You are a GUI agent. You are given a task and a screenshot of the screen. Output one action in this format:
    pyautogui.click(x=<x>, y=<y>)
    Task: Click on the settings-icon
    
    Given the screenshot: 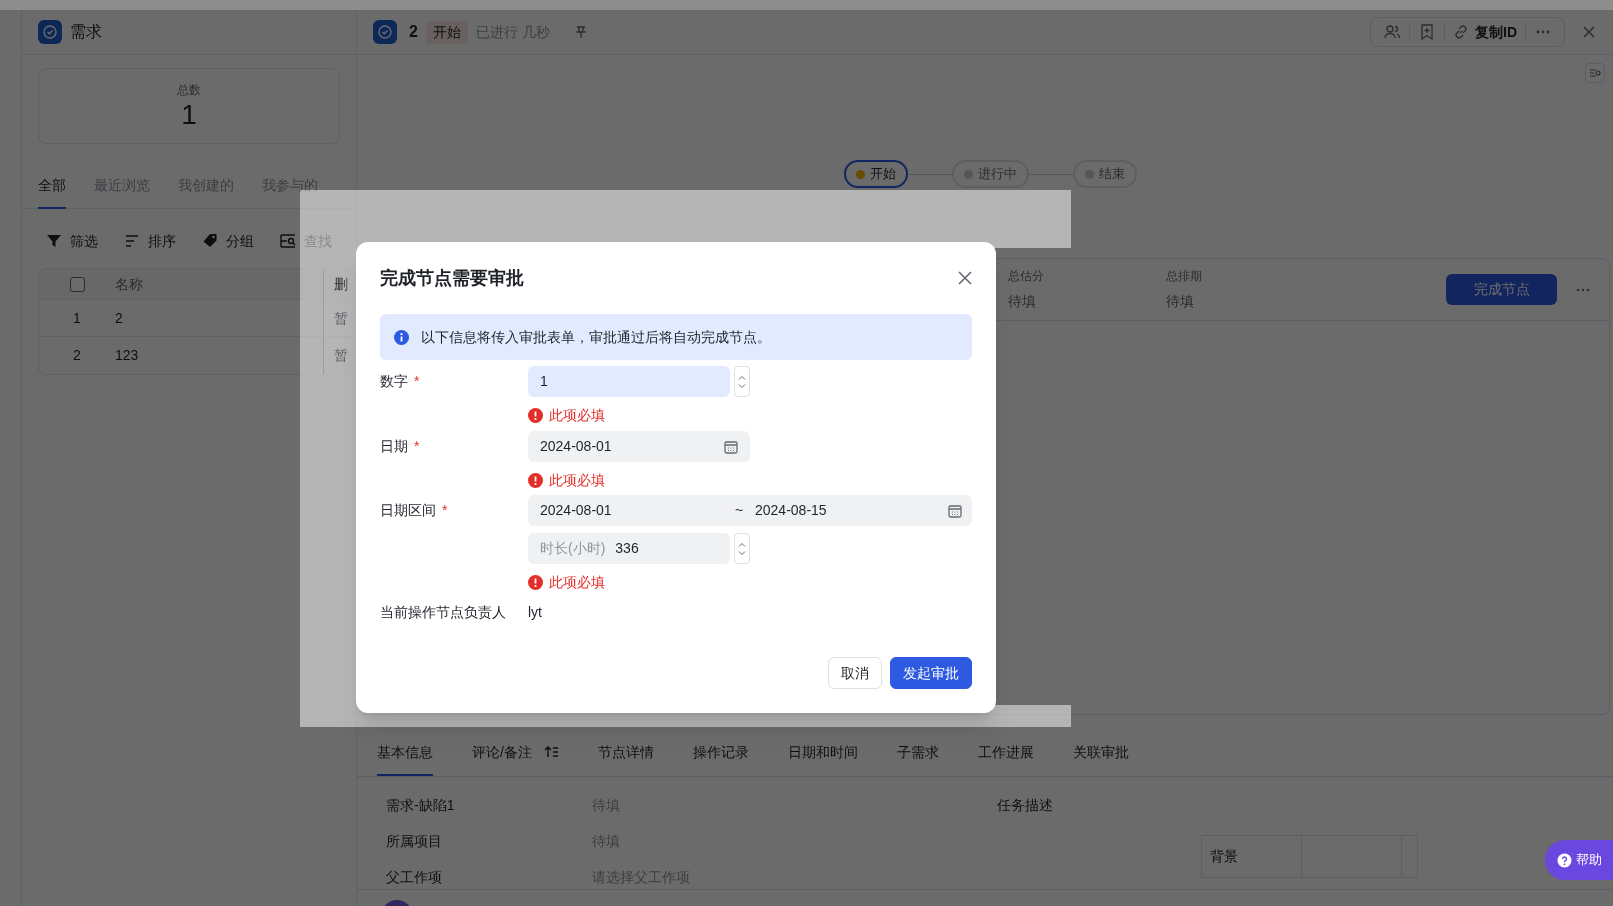 What is the action you would take?
    pyautogui.click(x=1595, y=73)
    